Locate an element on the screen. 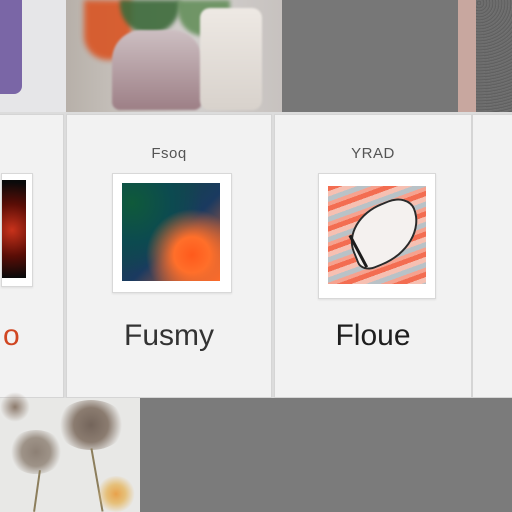 The image size is (512, 512). dandelion-photo-blossom is located at coordinates (116, 494).